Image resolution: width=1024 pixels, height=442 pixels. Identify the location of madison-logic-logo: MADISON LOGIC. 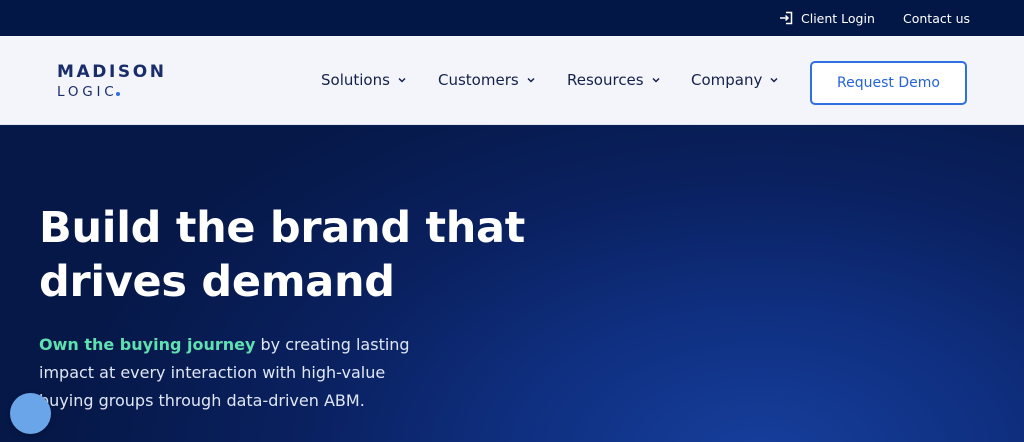
(112, 82).